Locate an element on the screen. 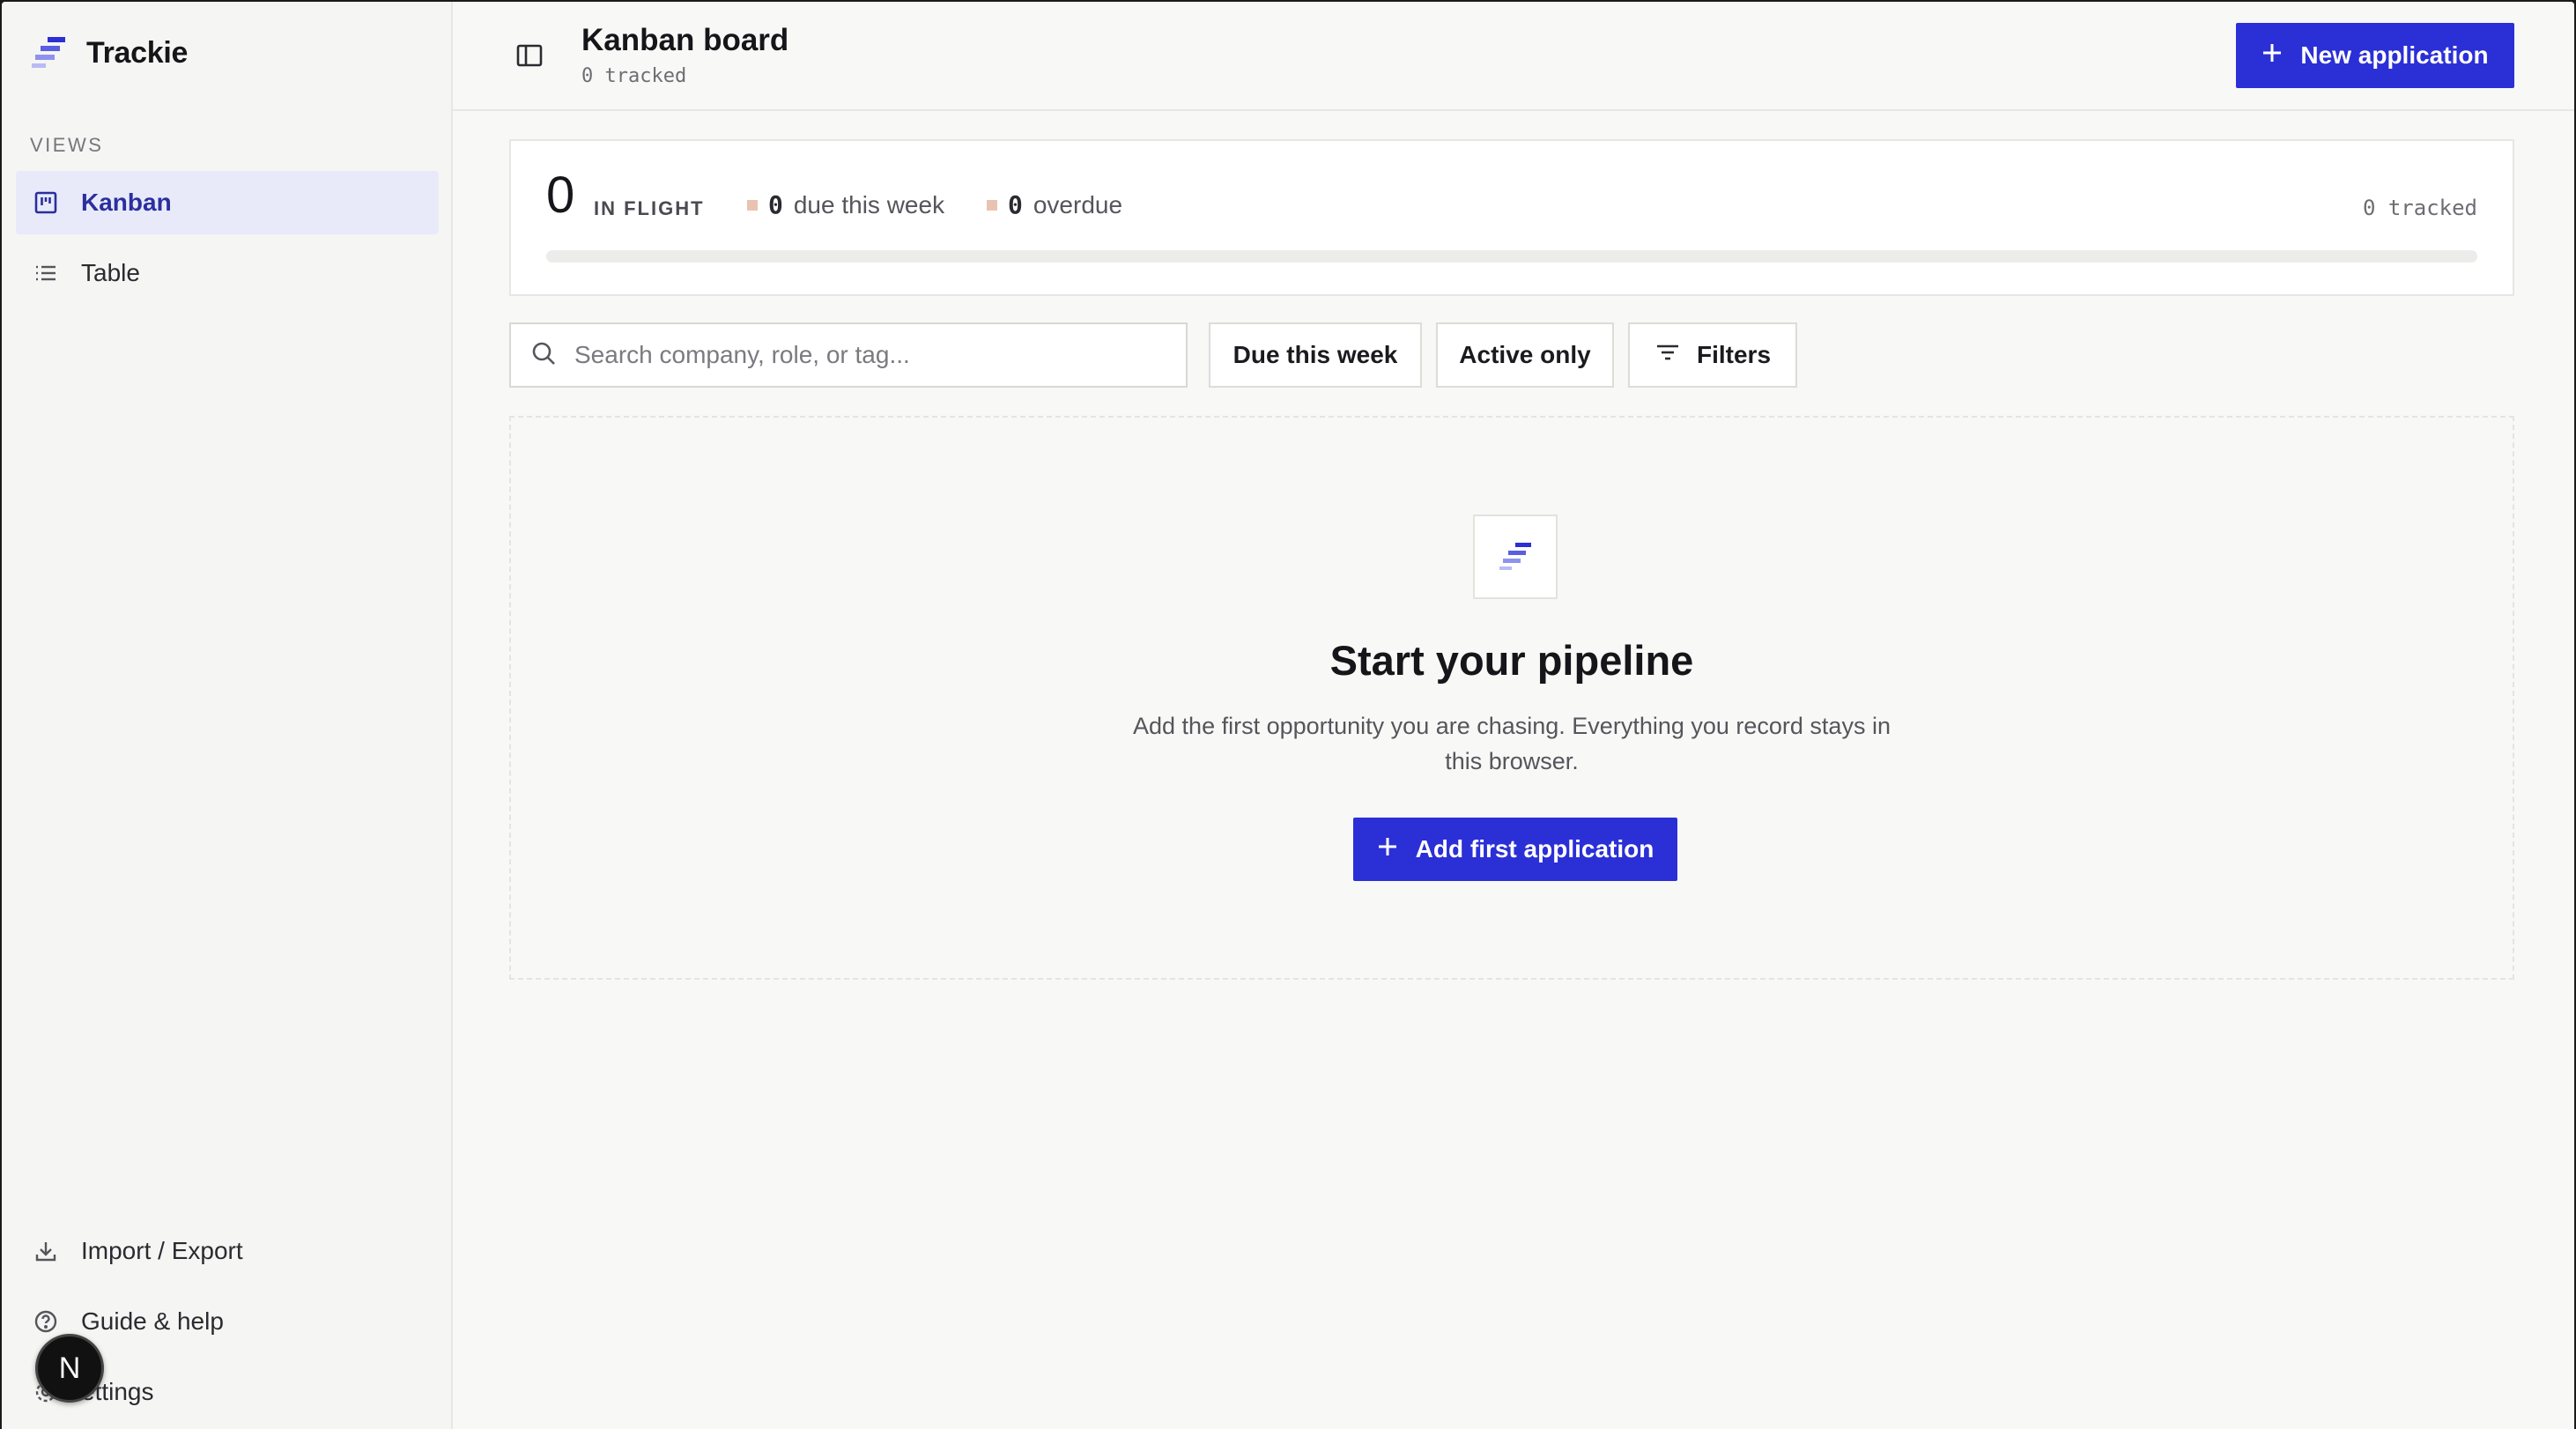  overdue-label: overdue is located at coordinates (1078, 204).